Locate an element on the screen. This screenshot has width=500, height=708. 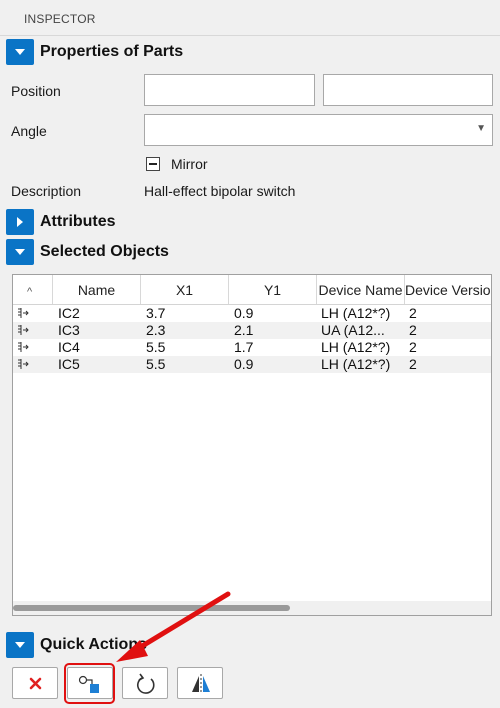
table-header: ^ Name X1 Y1 Device Name Device Version is located at coordinates (252, 290).